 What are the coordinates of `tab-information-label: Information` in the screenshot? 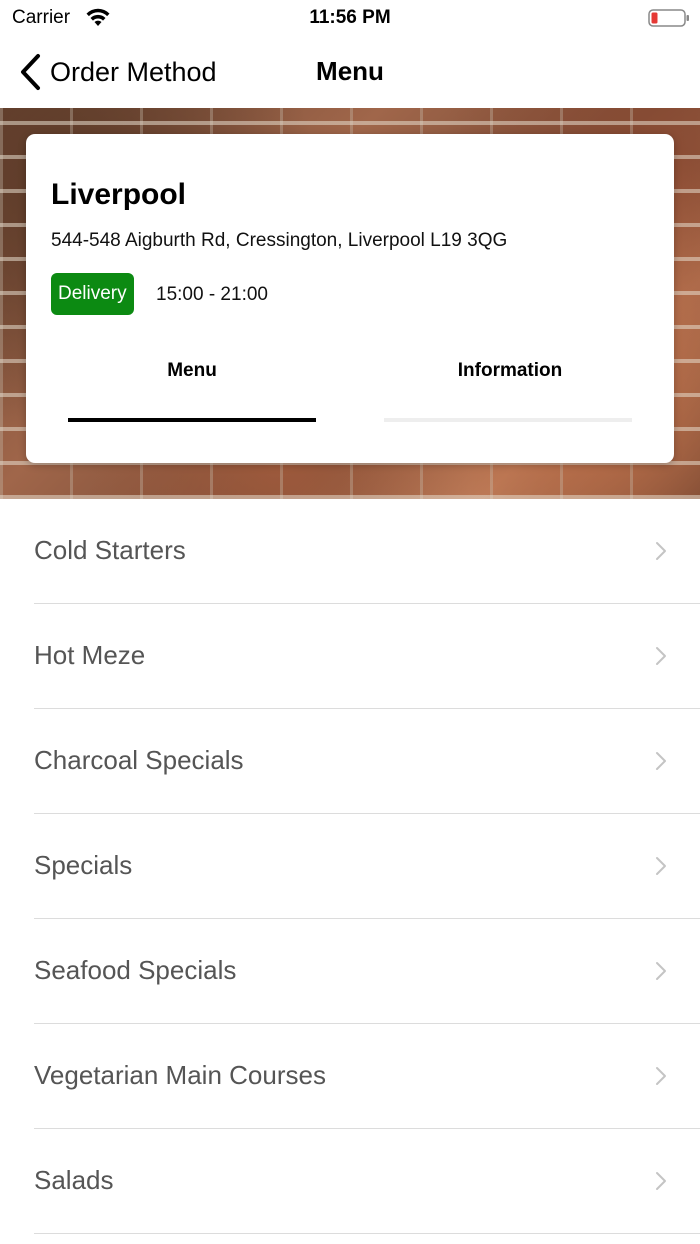 It's located at (510, 370).